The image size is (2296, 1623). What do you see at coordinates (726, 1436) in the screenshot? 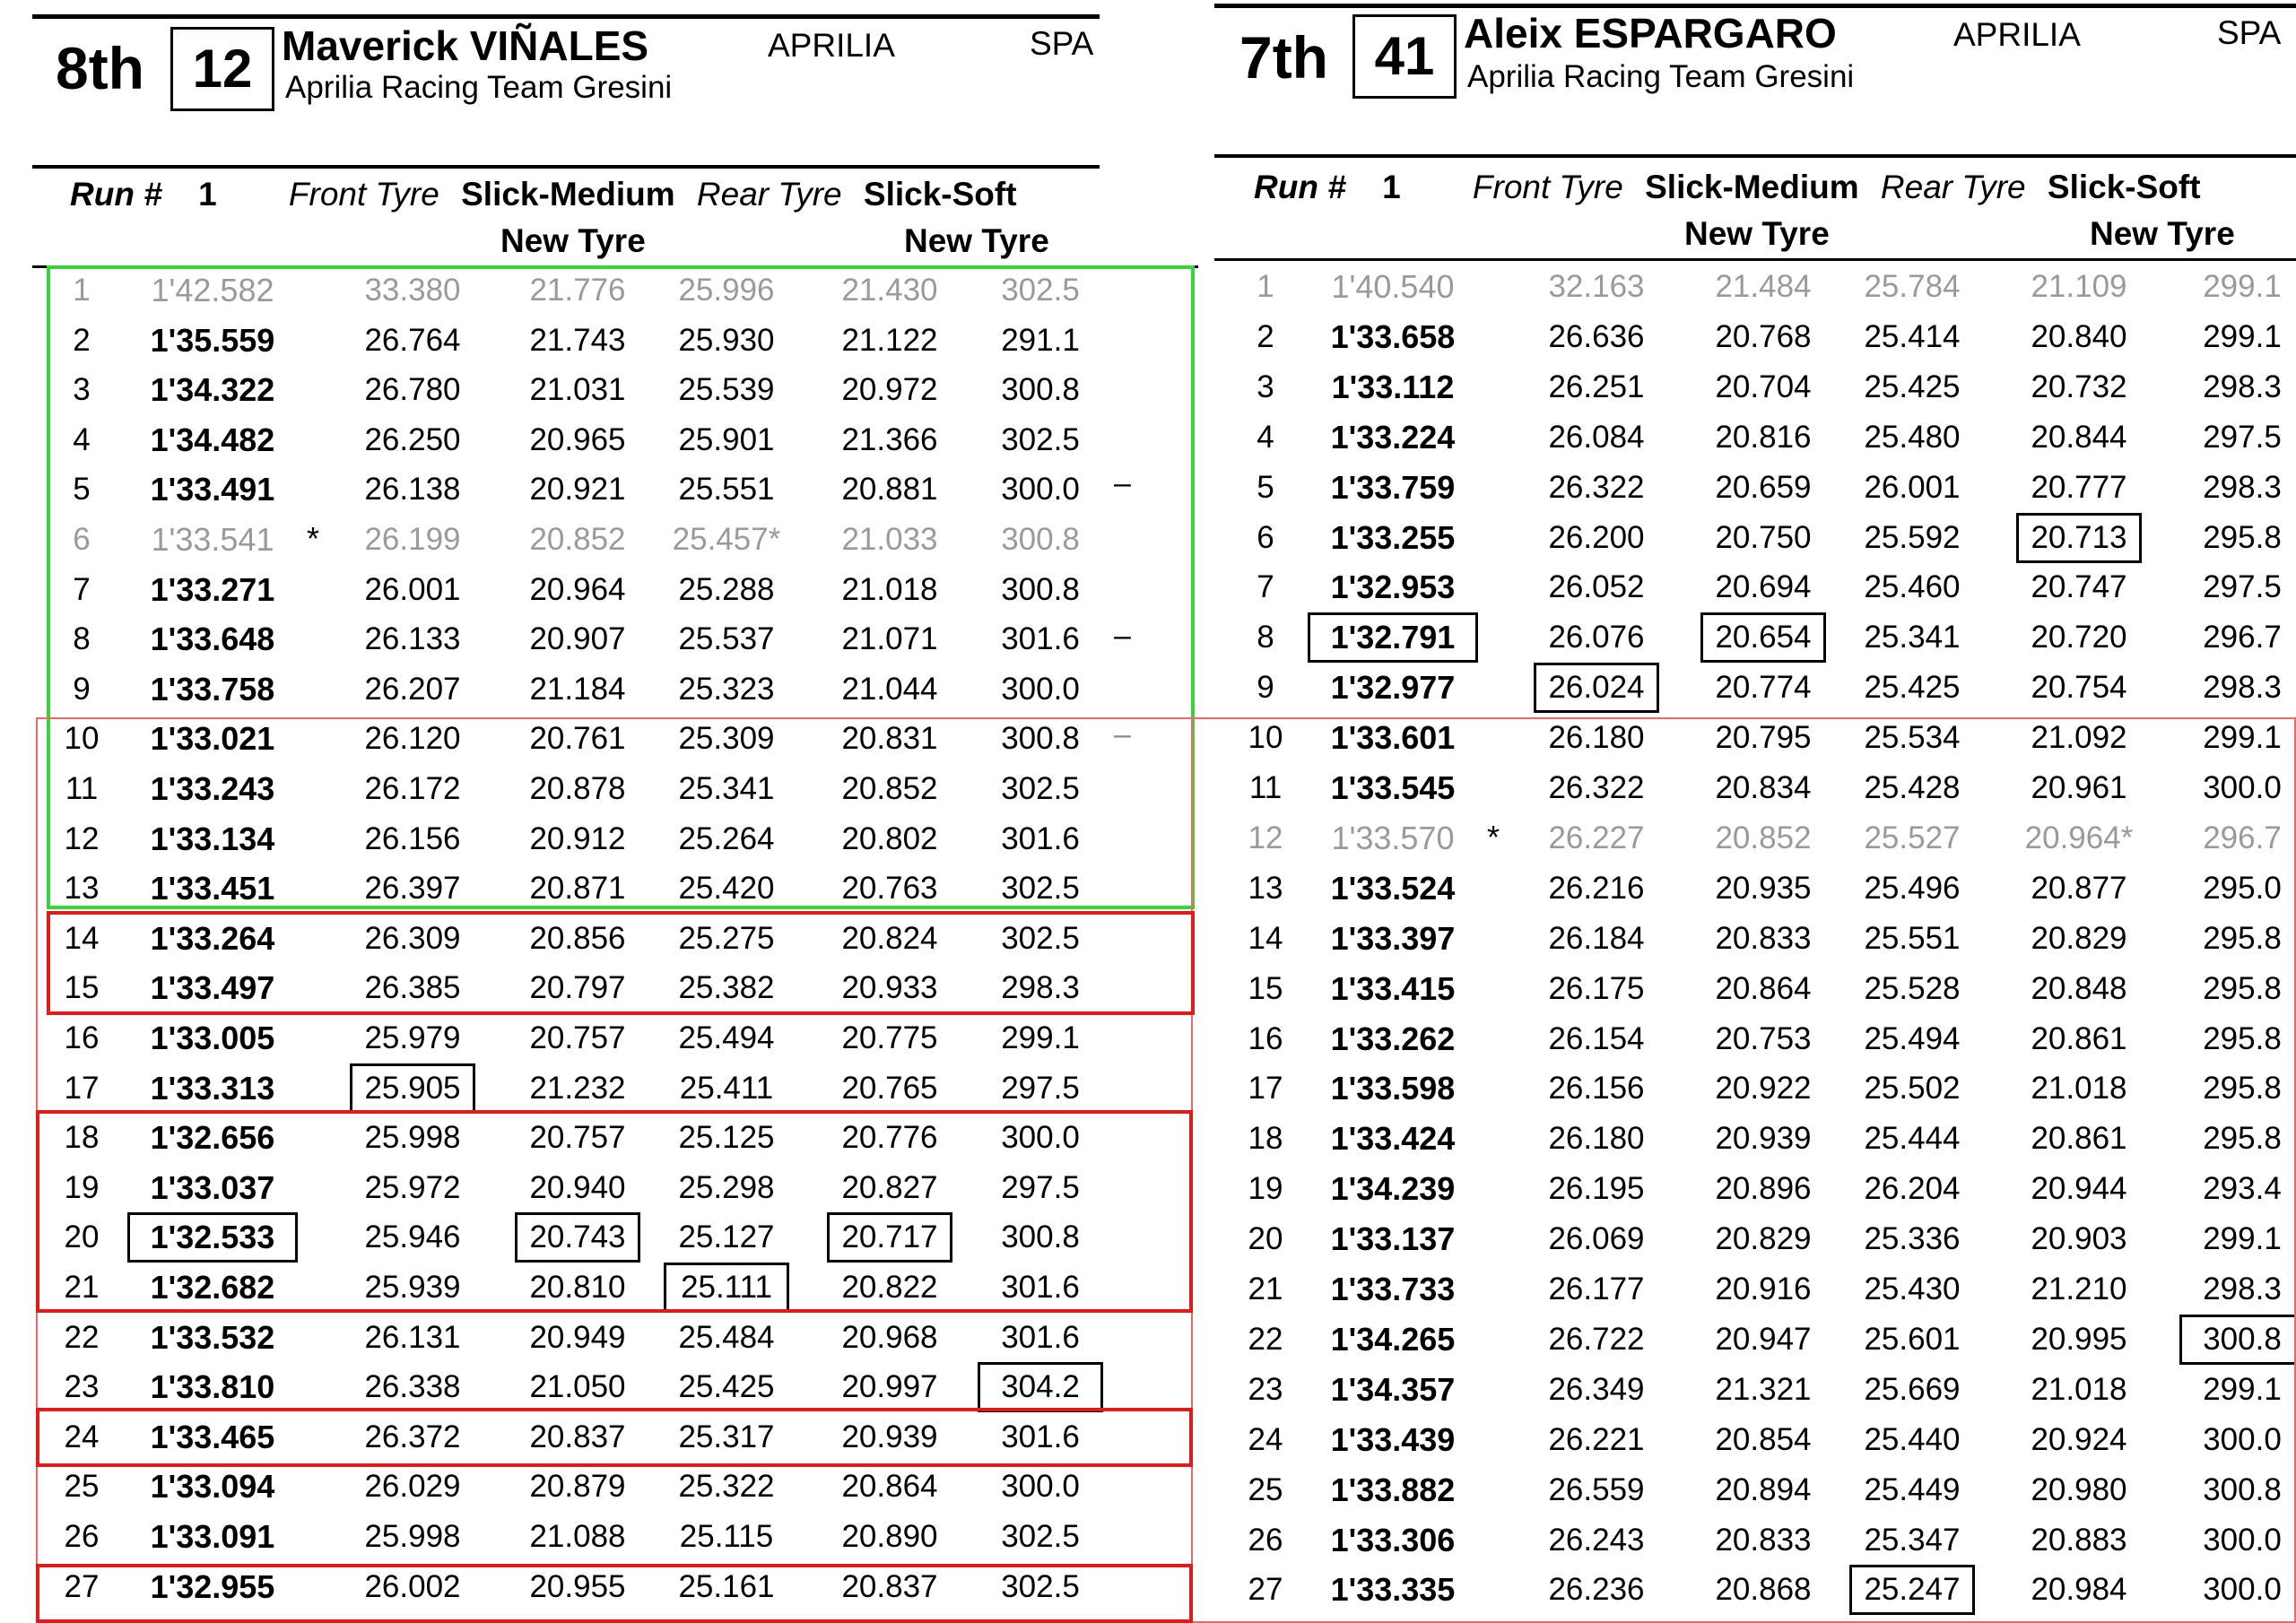
I see `lap-s3: 25.317` at bounding box center [726, 1436].